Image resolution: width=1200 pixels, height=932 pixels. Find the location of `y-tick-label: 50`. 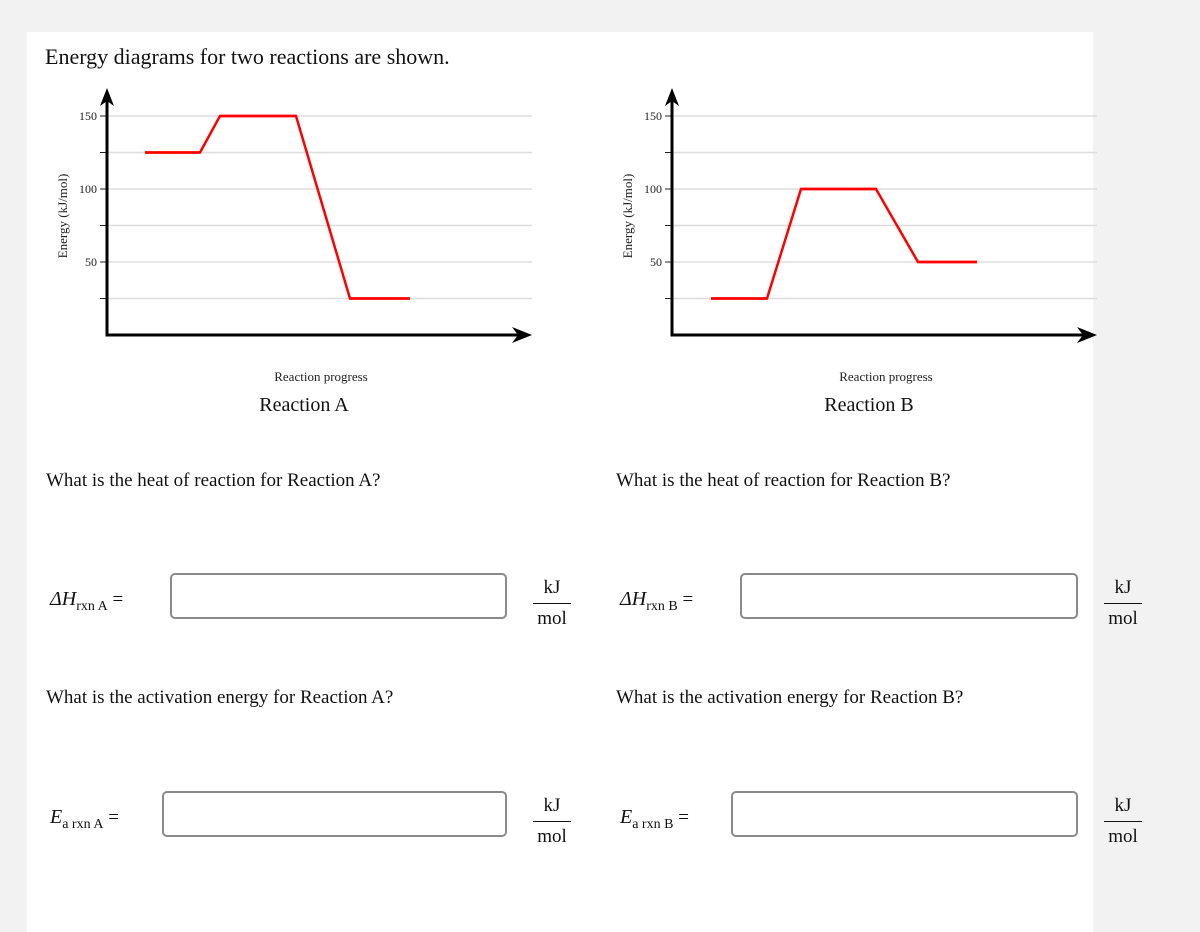

y-tick-label: 50 is located at coordinates (656, 262).